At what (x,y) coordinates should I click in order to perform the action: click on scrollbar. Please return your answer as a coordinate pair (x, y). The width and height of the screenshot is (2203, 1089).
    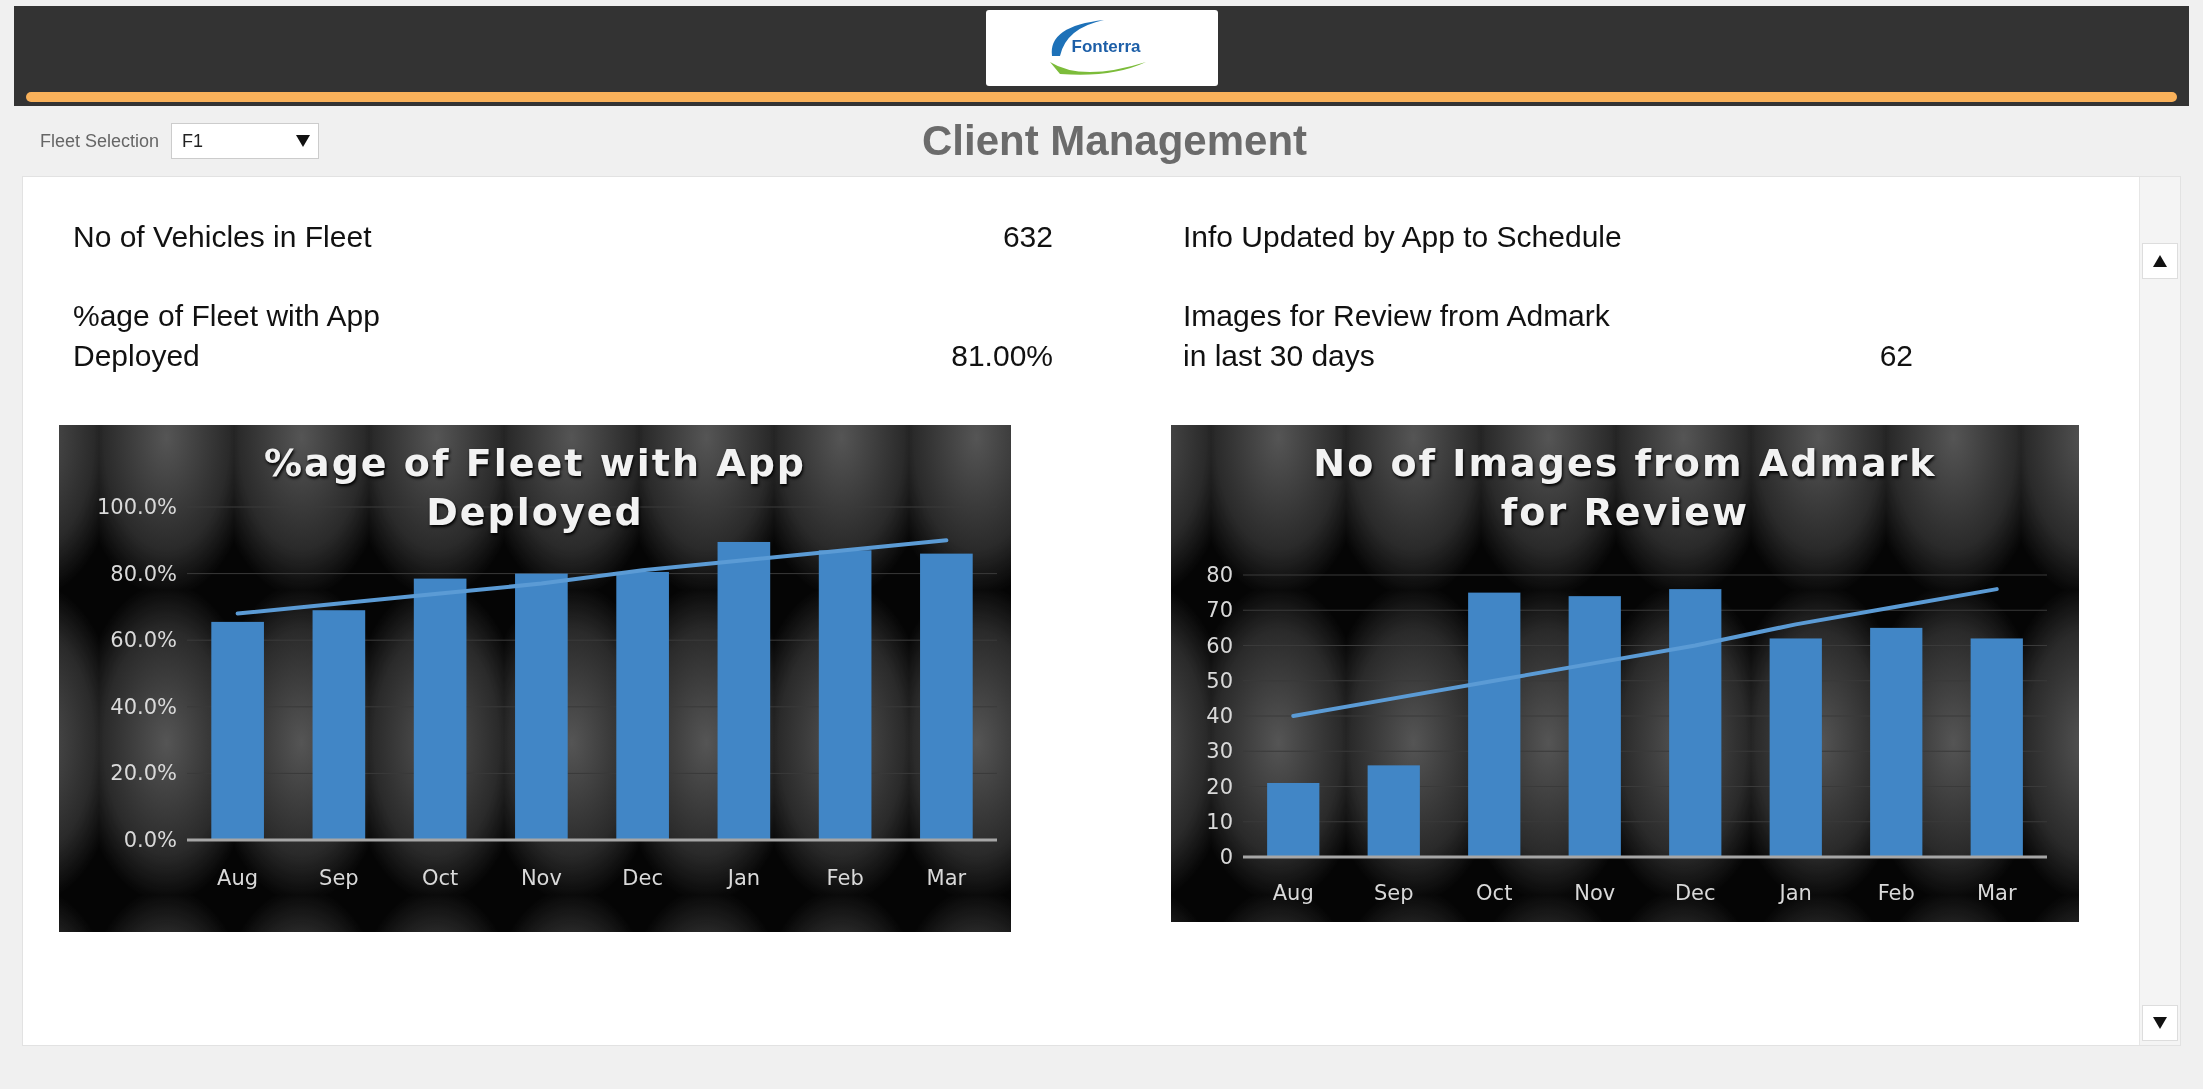
    Looking at the image, I should click on (2159, 611).